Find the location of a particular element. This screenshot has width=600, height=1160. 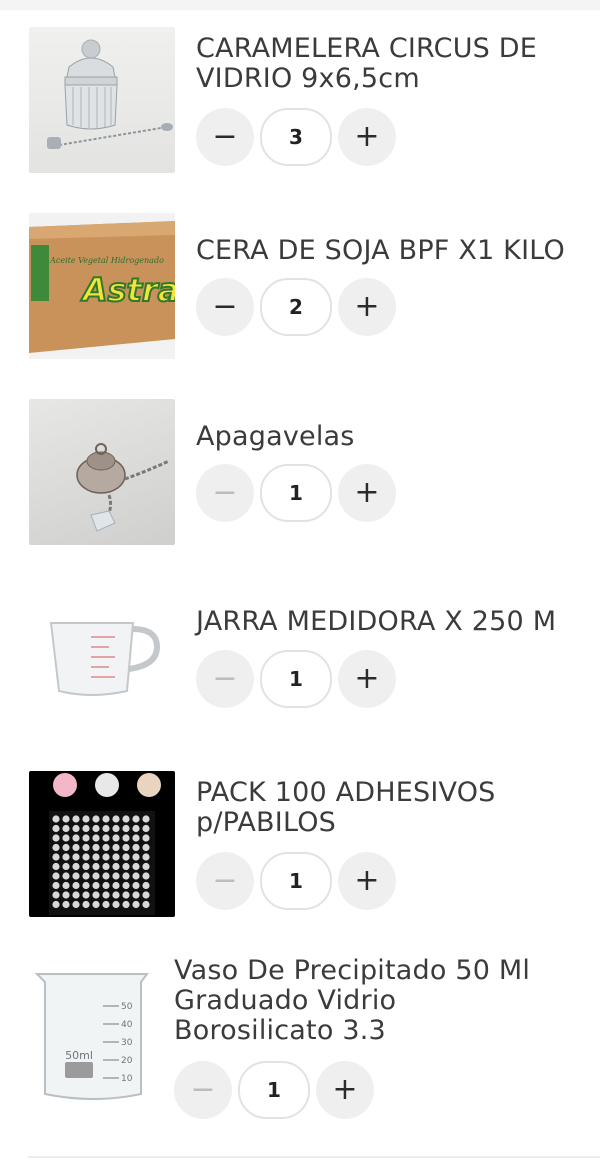

quantity-stepper: − 1 + is located at coordinates (296, 679).